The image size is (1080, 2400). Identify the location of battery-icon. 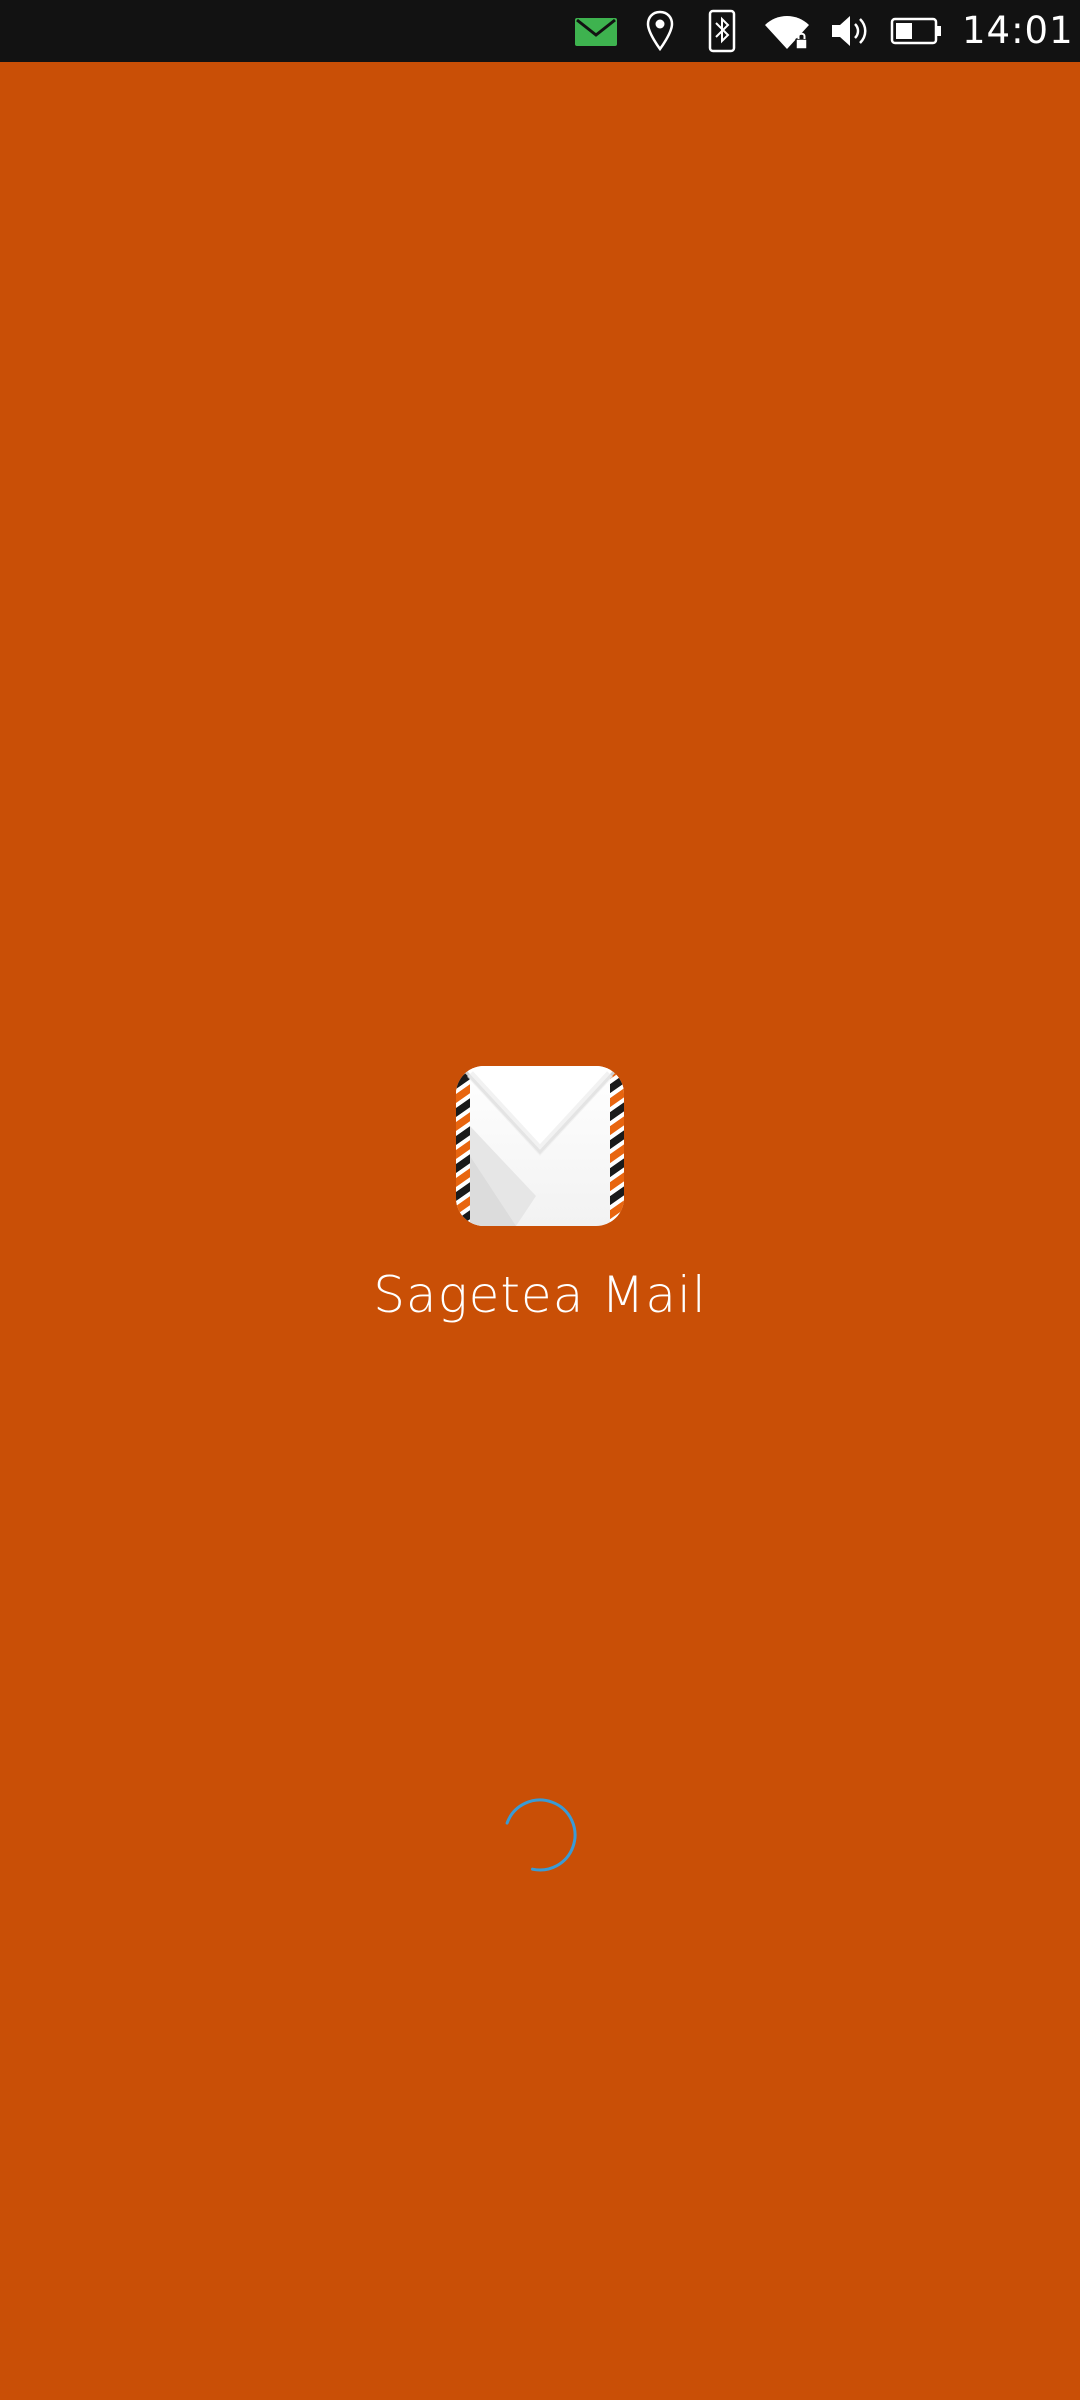
(916, 31).